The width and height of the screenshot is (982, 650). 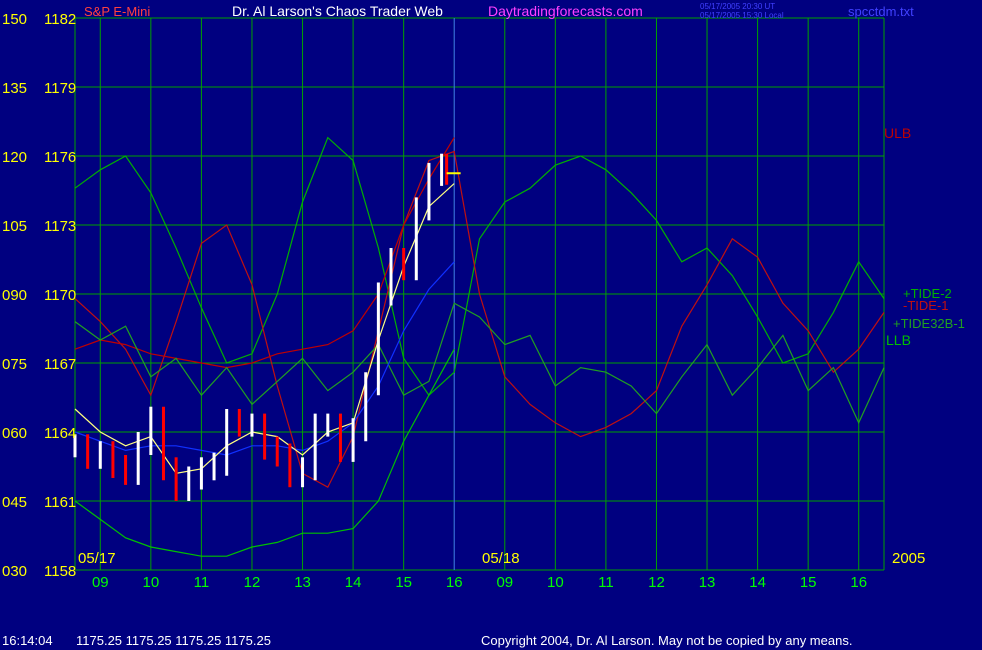 What do you see at coordinates (60, 502) in the screenshot?
I see `price-tick-label: 1161` at bounding box center [60, 502].